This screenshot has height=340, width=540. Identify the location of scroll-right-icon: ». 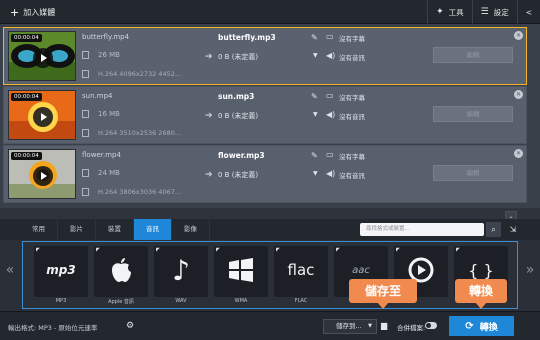
(530, 275).